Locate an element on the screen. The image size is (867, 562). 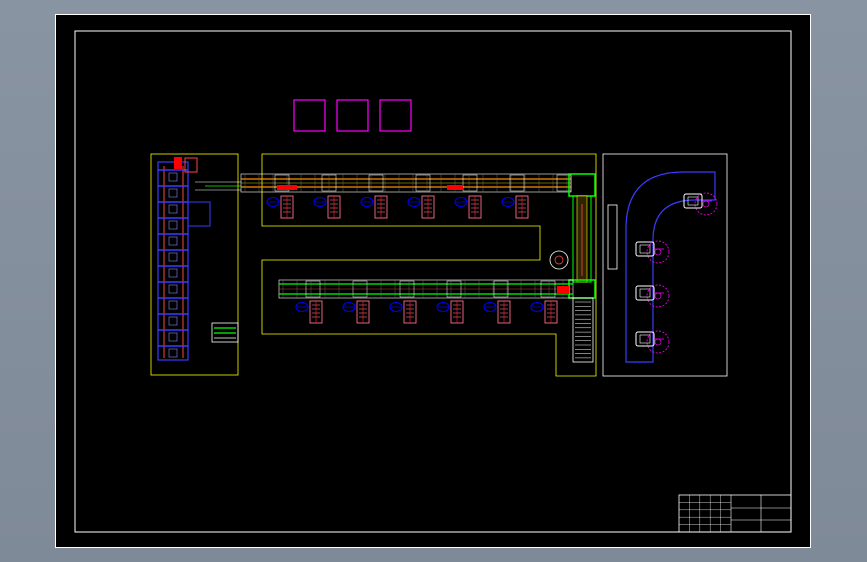
left-control-box is located at coordinates (199, 214).